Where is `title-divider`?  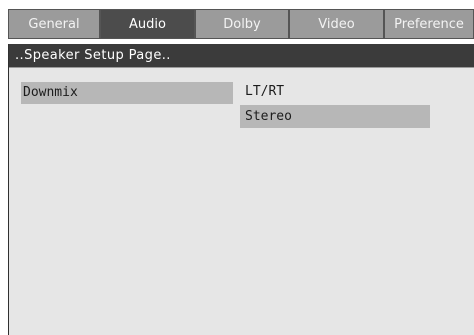 title-divider is located at coordinates (241, 67).